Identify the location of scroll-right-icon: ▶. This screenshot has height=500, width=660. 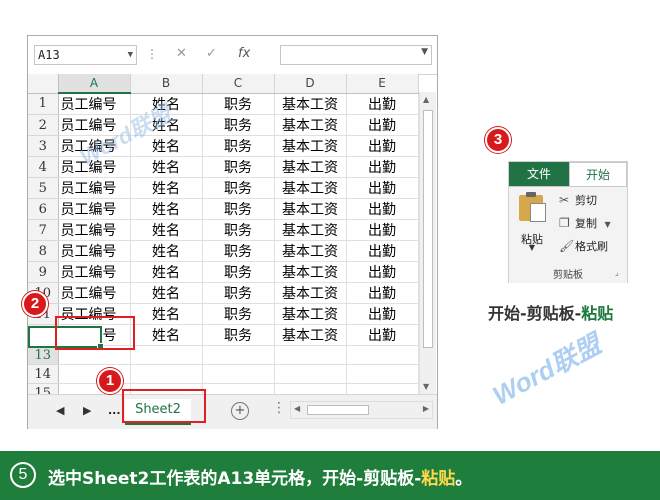
(426, 408).